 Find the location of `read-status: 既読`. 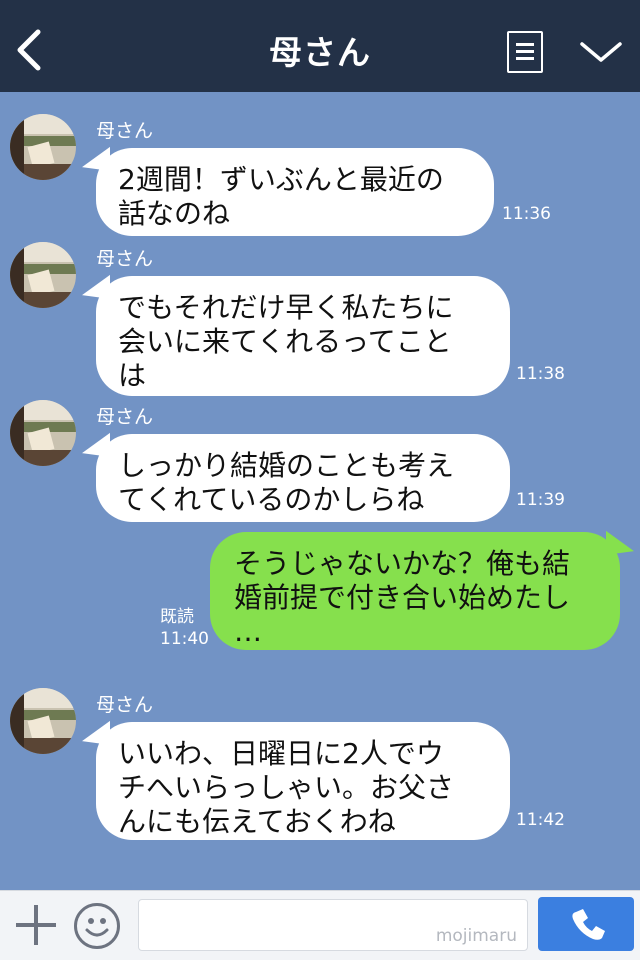

read-status: 既読 is located at coordinates (177, 617).